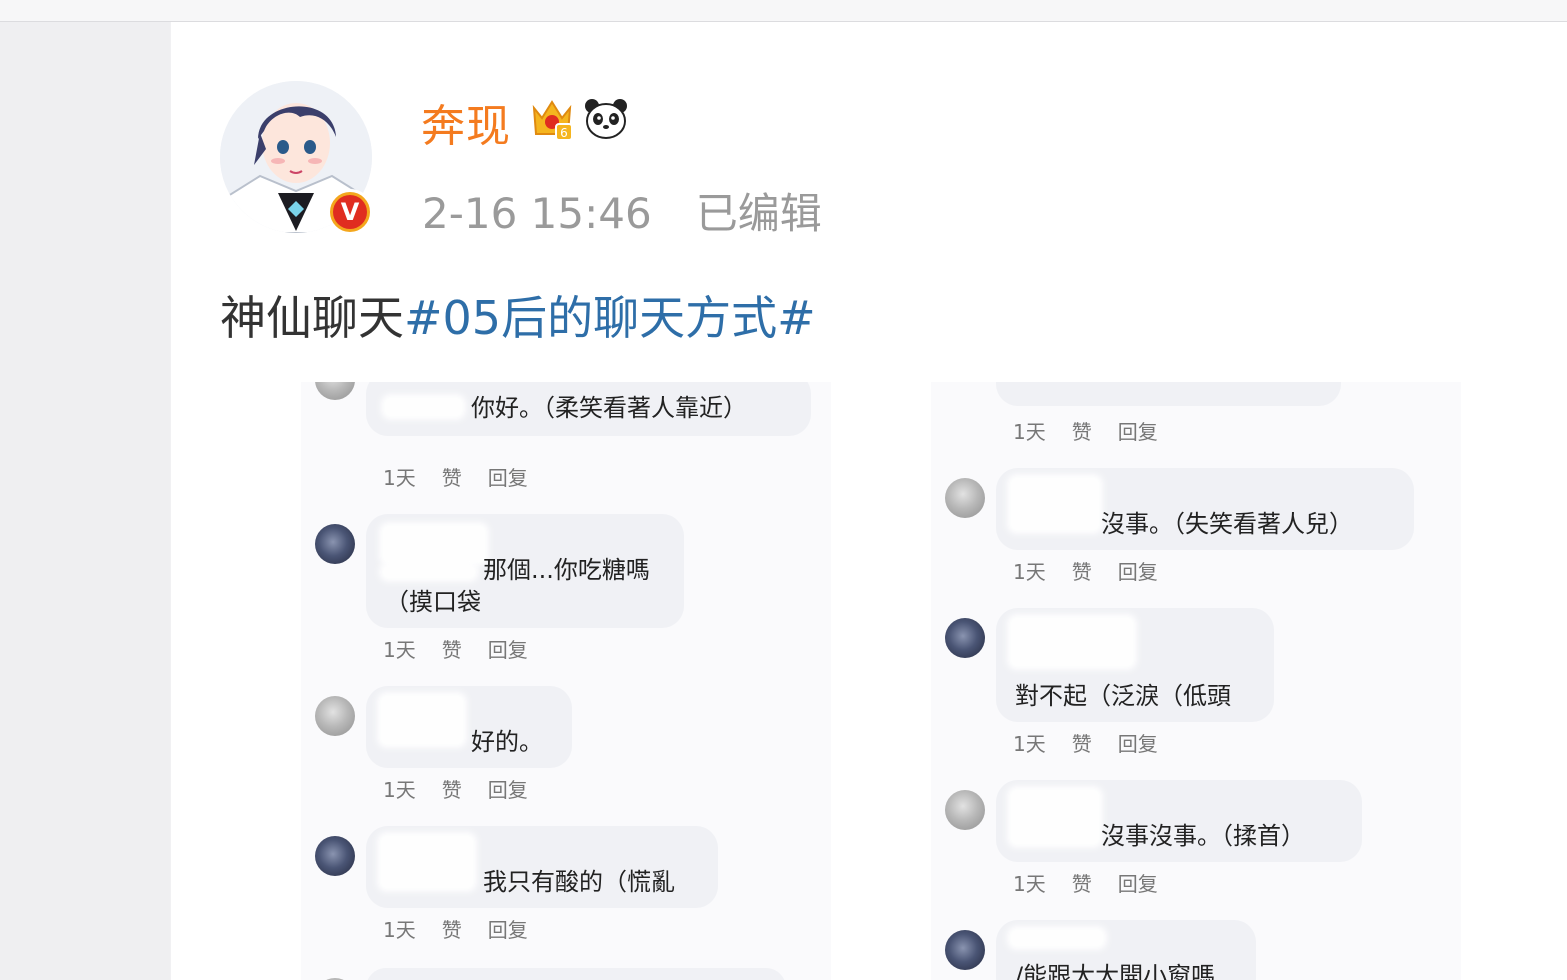 The height and width of the screenshot is (980, 1567). Describe the element at coordinates (466, 122) in the screenshot. I see `username-link: 奔现` at that location.